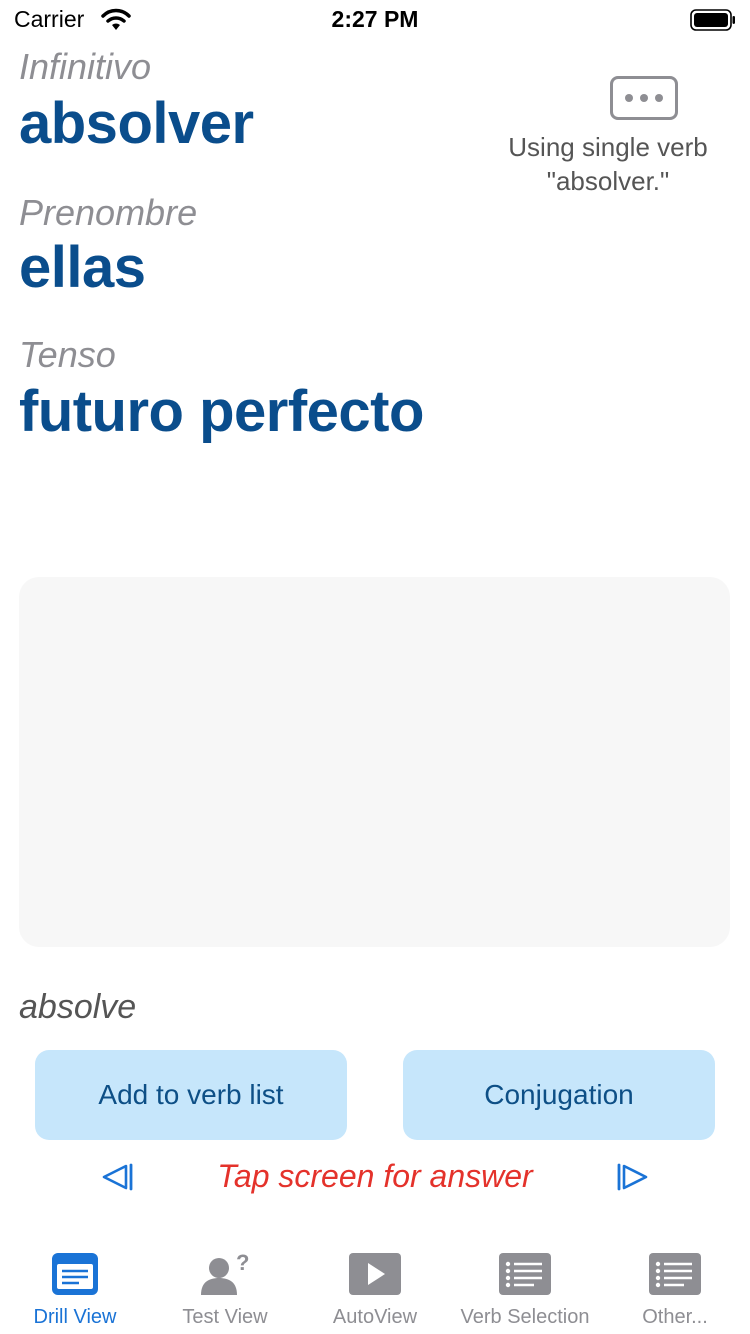 The image size is (750, 1334). What do you see at coordinates (375, 19) in the screenshot?
I see `status-time: 2:27 PM` at bounding box center [375, 19].